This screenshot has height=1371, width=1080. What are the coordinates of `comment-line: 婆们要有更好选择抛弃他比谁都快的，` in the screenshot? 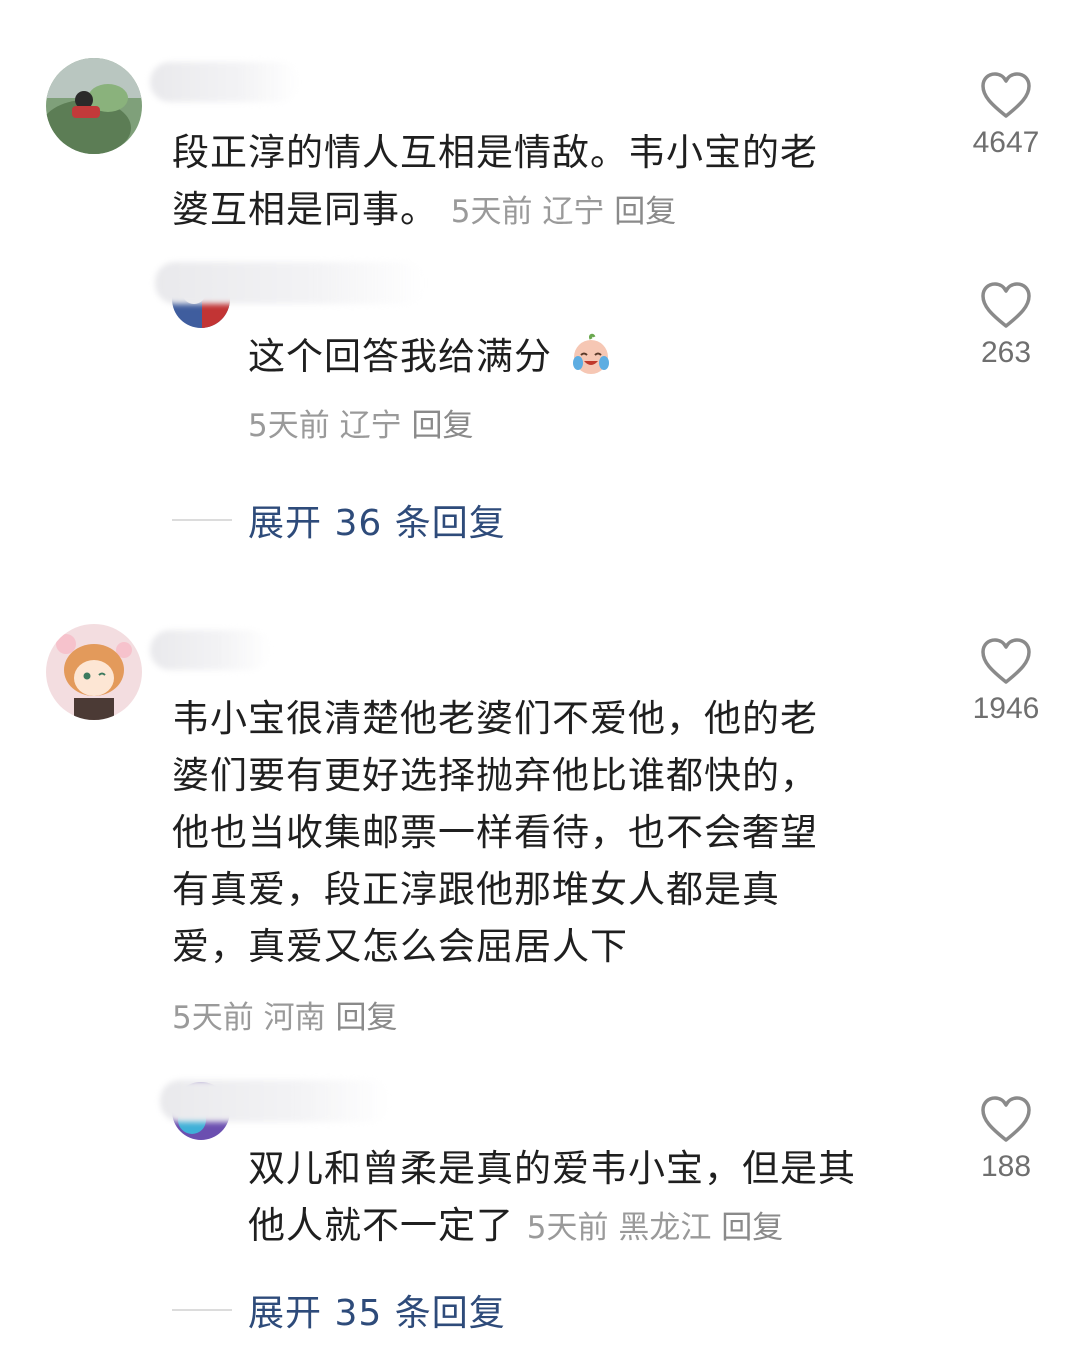 It's located at (495, 775).